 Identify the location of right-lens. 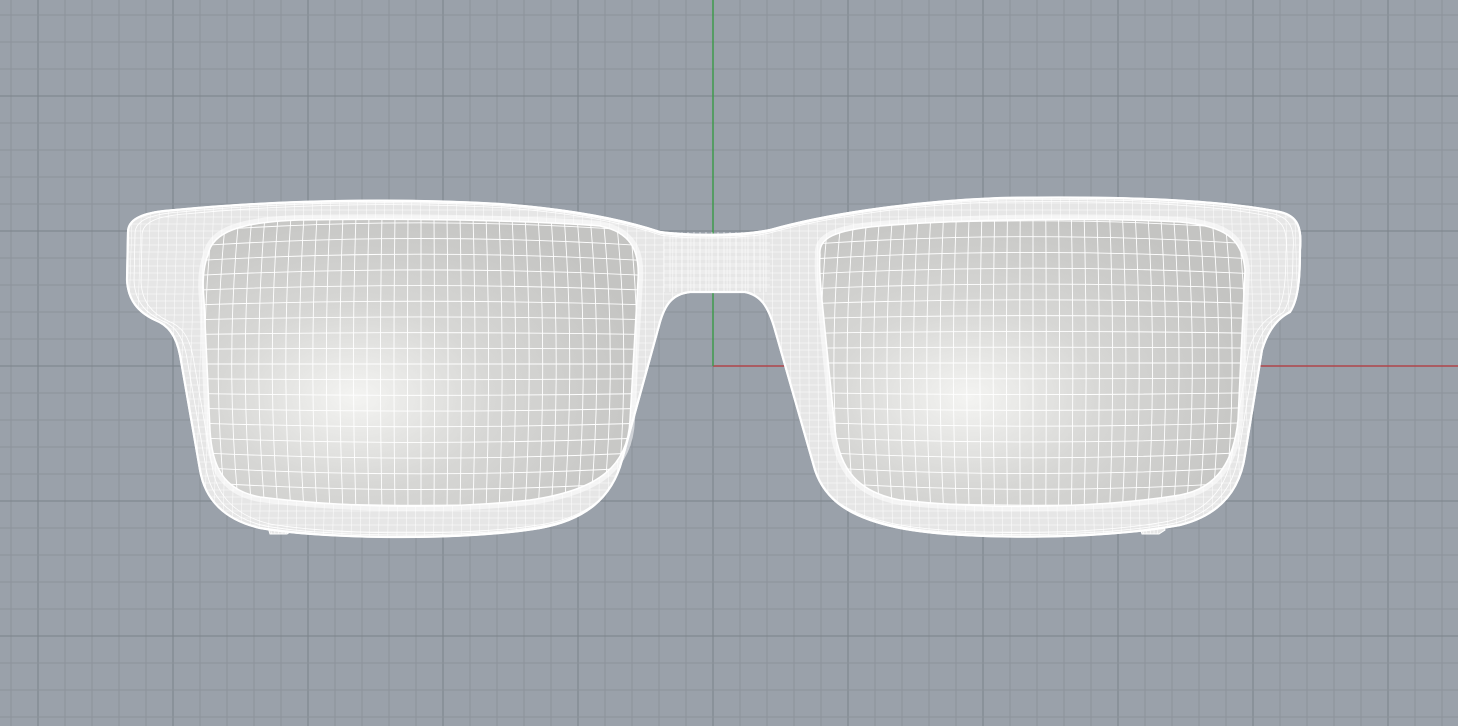
(1032, 363).